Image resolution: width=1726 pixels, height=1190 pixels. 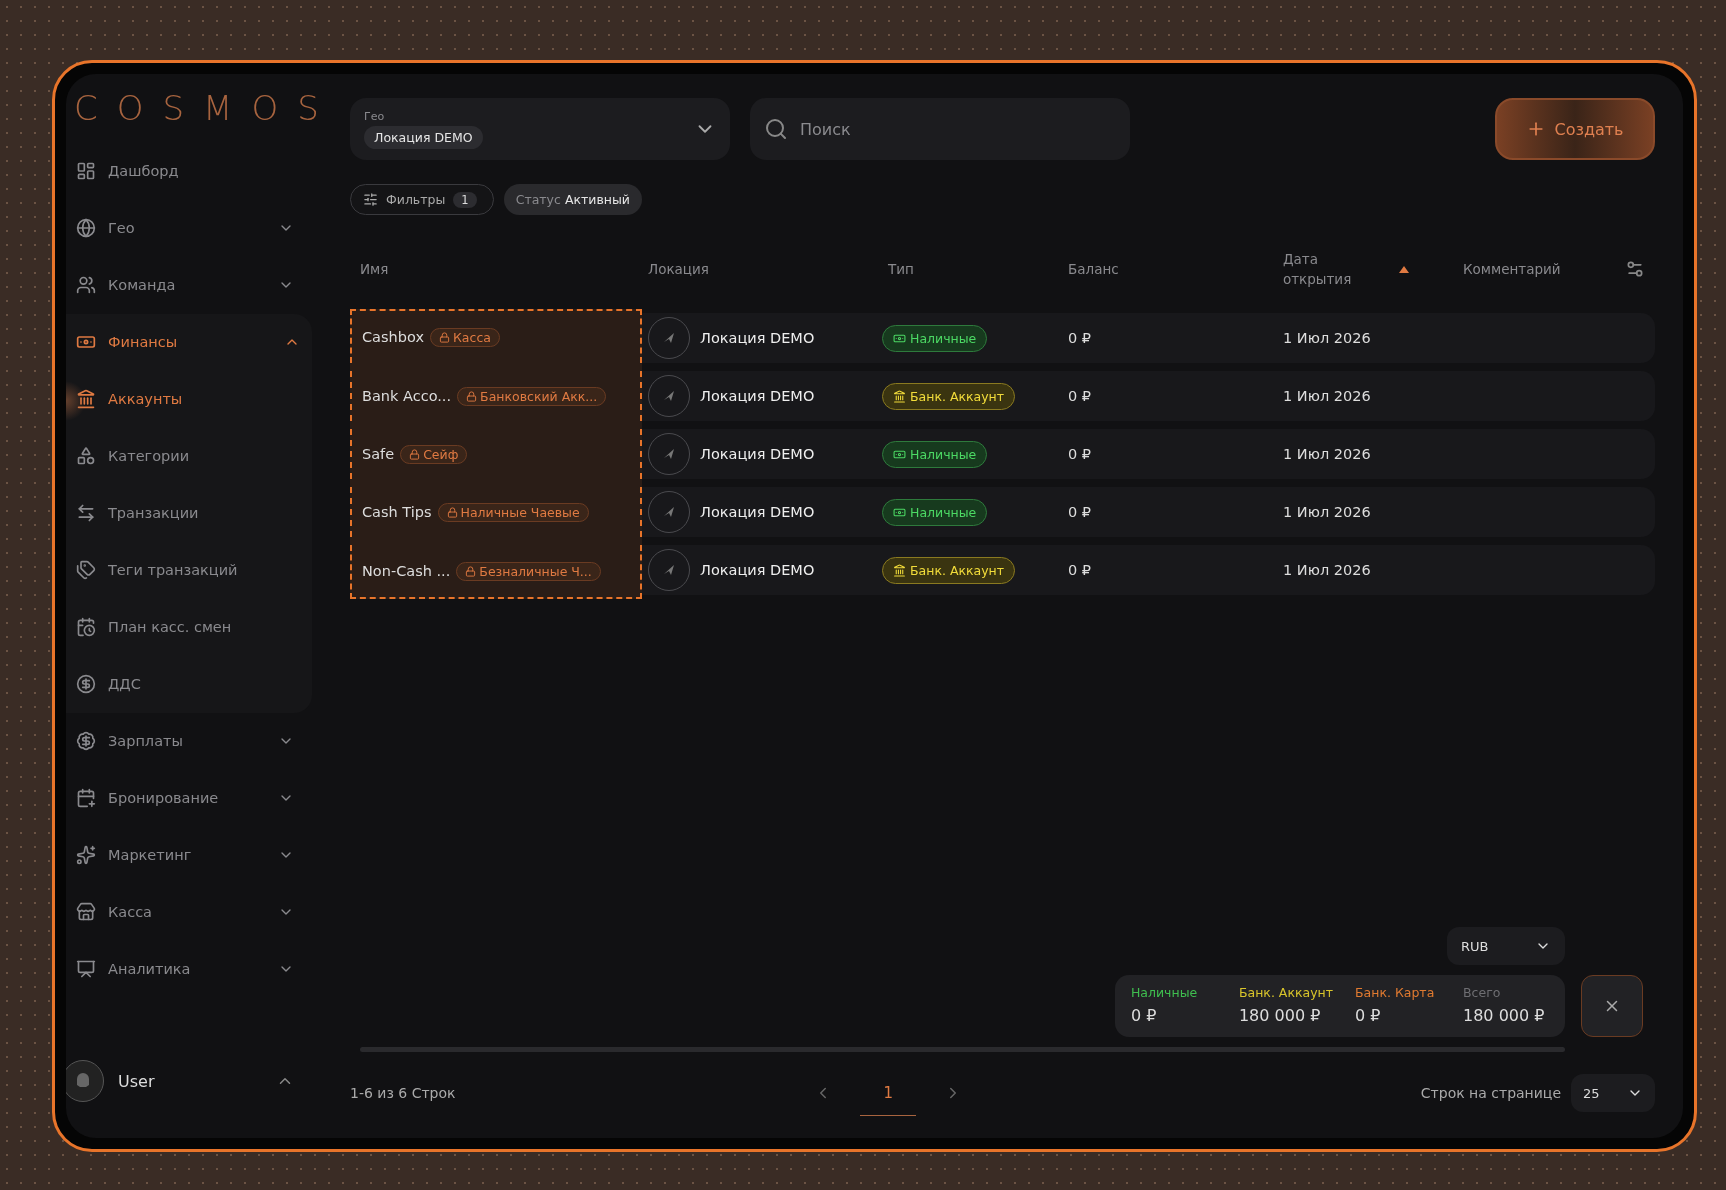 I want to click on users-icon, so click(x=86, y=285).